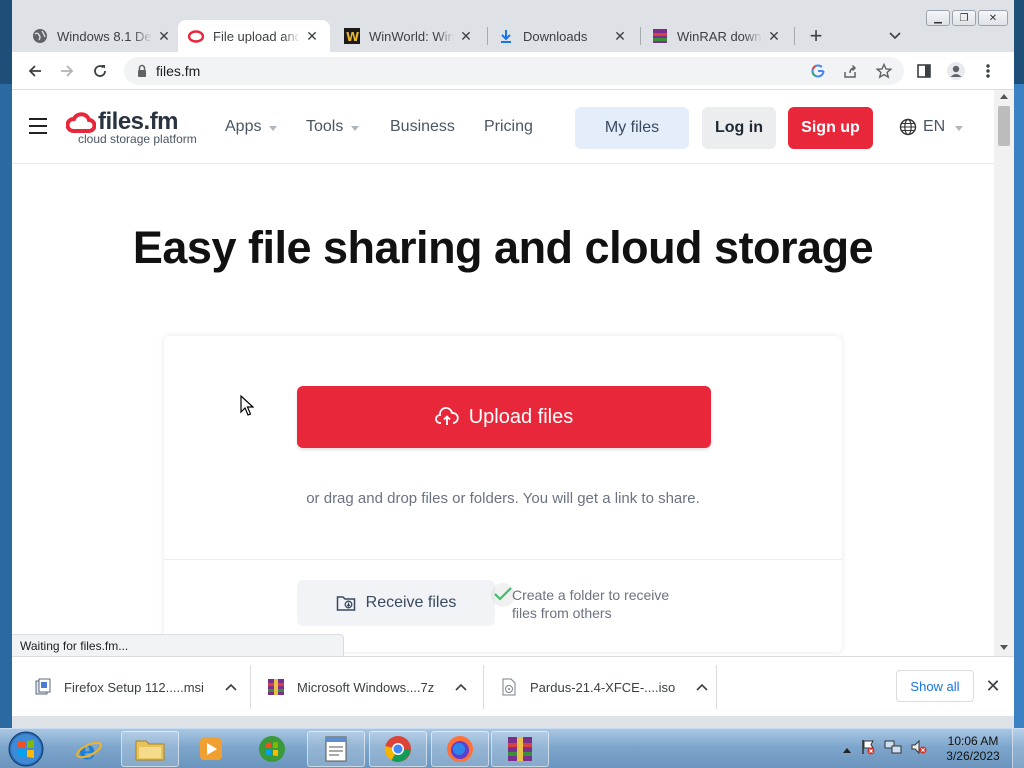 This screenshot has width=1024, height=768. I want to click on scrollbar-thumb, so click(1004, 126).